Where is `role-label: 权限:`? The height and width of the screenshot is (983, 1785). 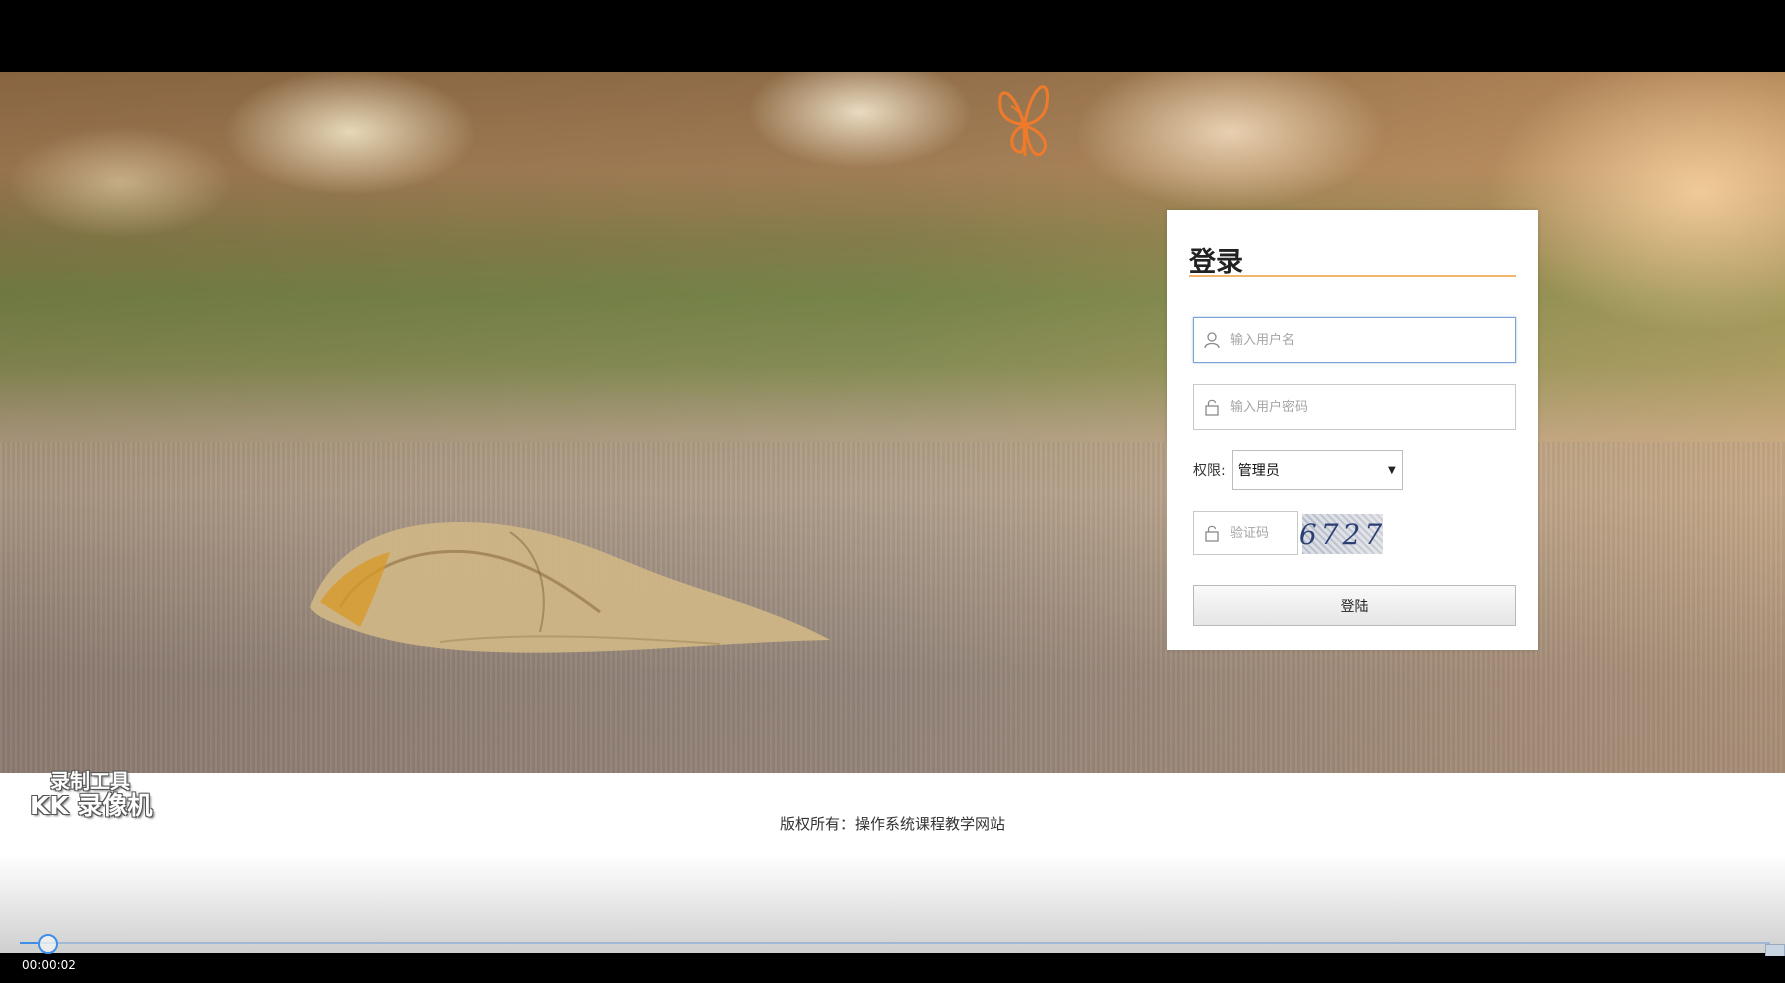
role-label: 权限: is located at coordinates (1209, 471).